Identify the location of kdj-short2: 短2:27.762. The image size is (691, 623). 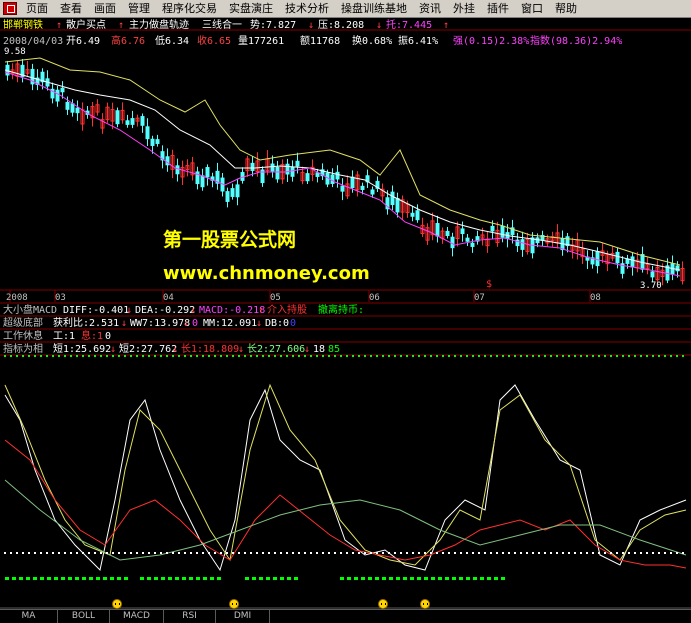
(148, 349).